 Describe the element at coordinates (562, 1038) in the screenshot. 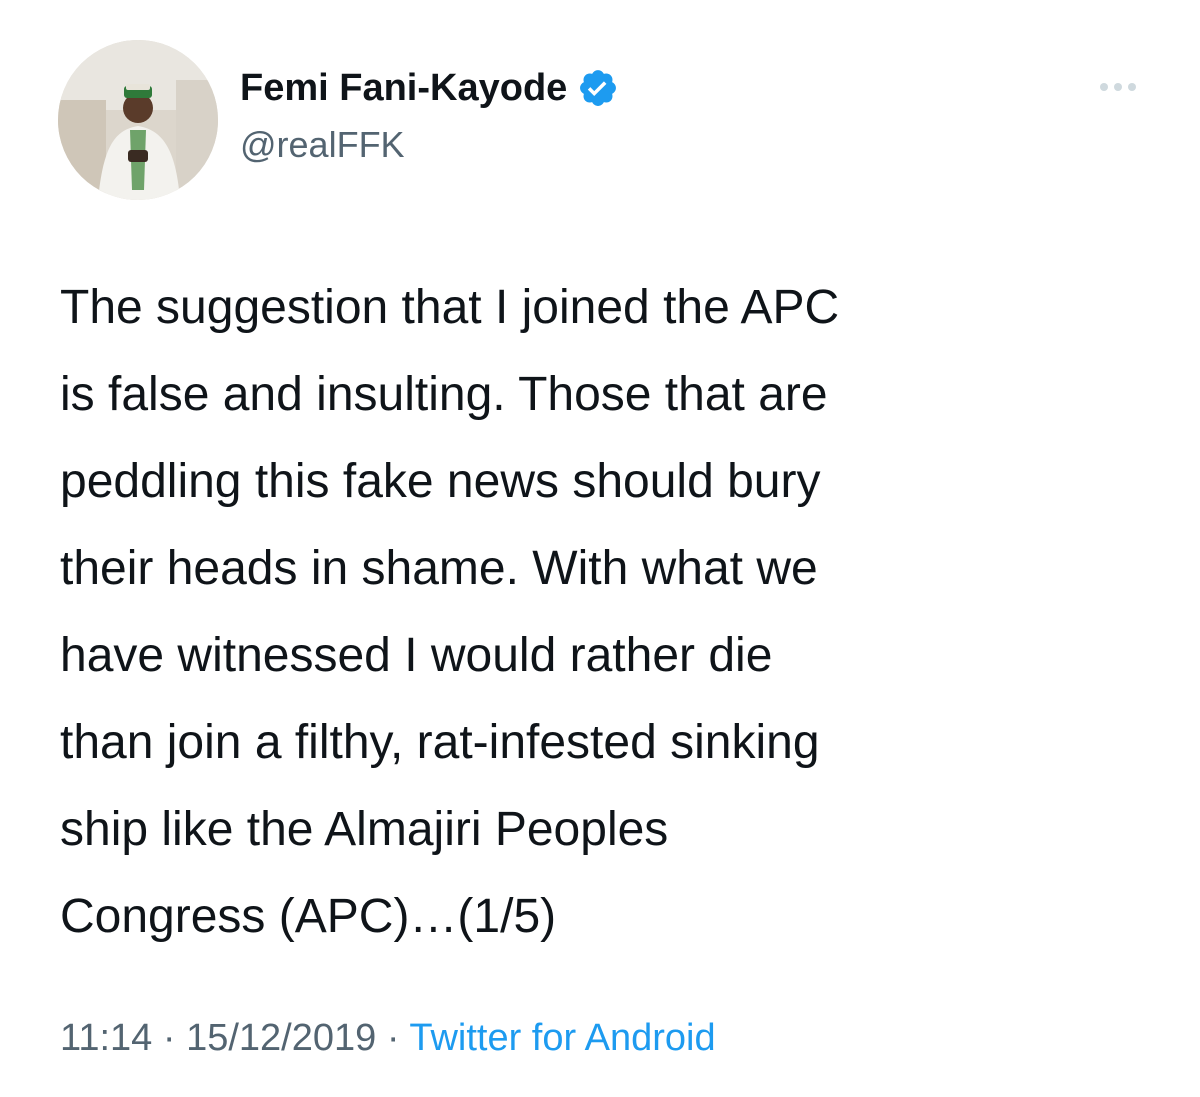

I see `tweet-source-link: Twitter for Android` at that location.